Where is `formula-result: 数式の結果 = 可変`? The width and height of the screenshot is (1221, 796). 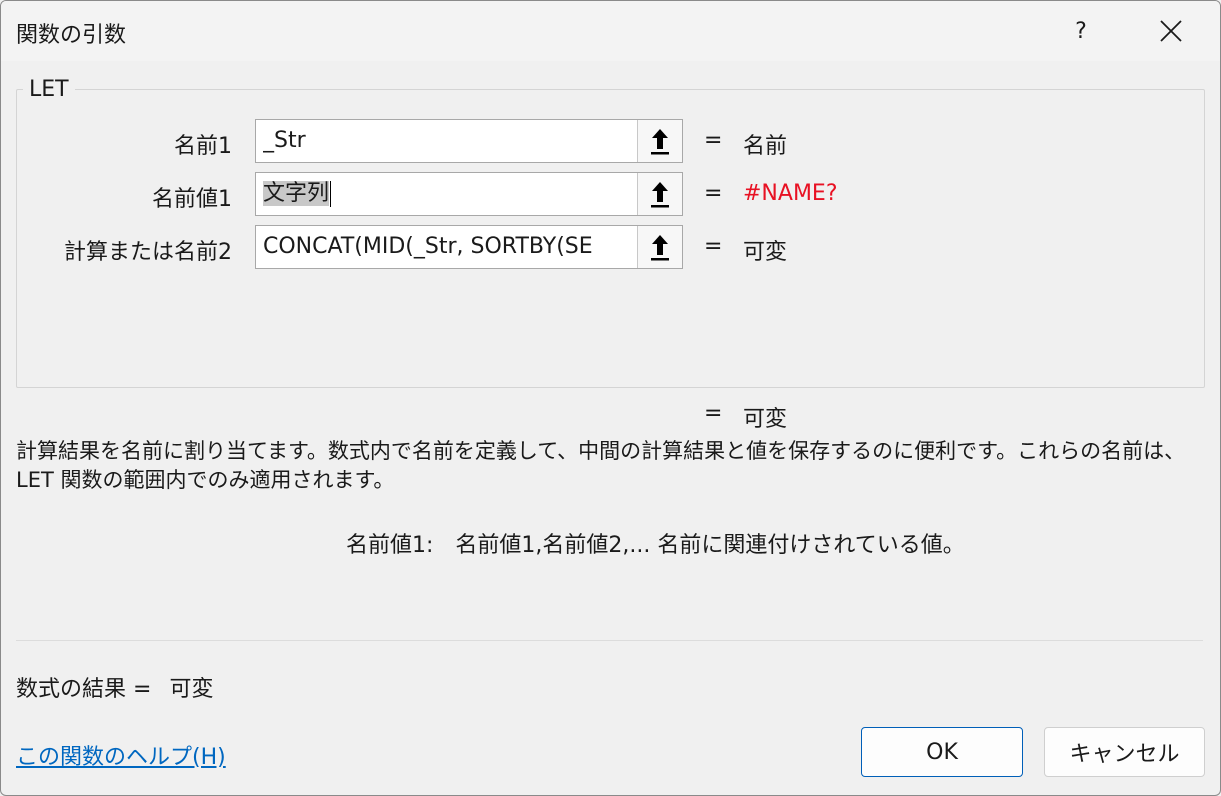 formula-result: 数式の結果 = 可変 is located at coordinates (114, 687).